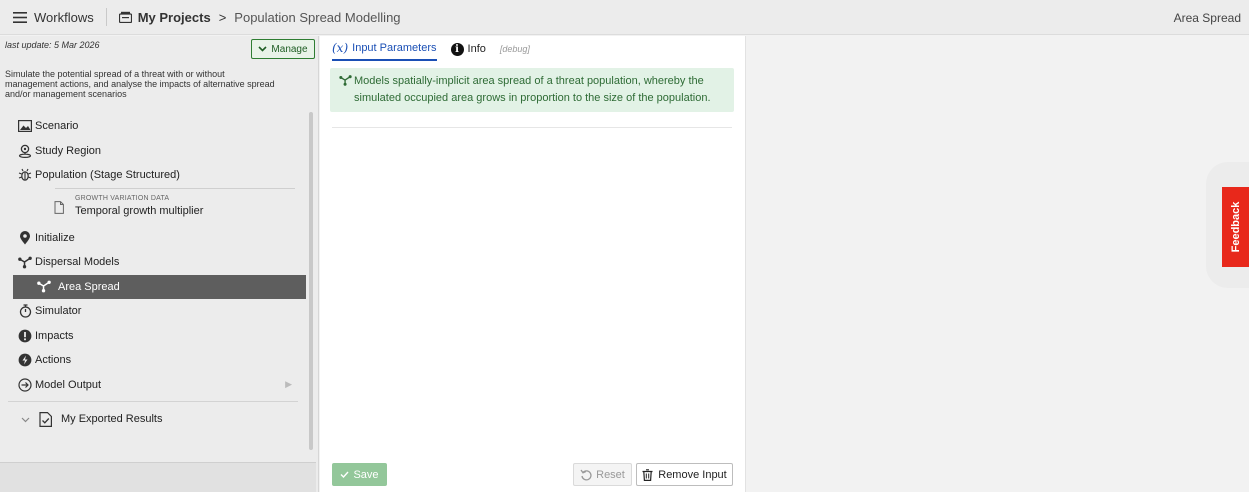  What do you see at coordinates (68, 384) in the screenshot?
I see `tree-item-label: Model Output` at bounding box center [68, 384].